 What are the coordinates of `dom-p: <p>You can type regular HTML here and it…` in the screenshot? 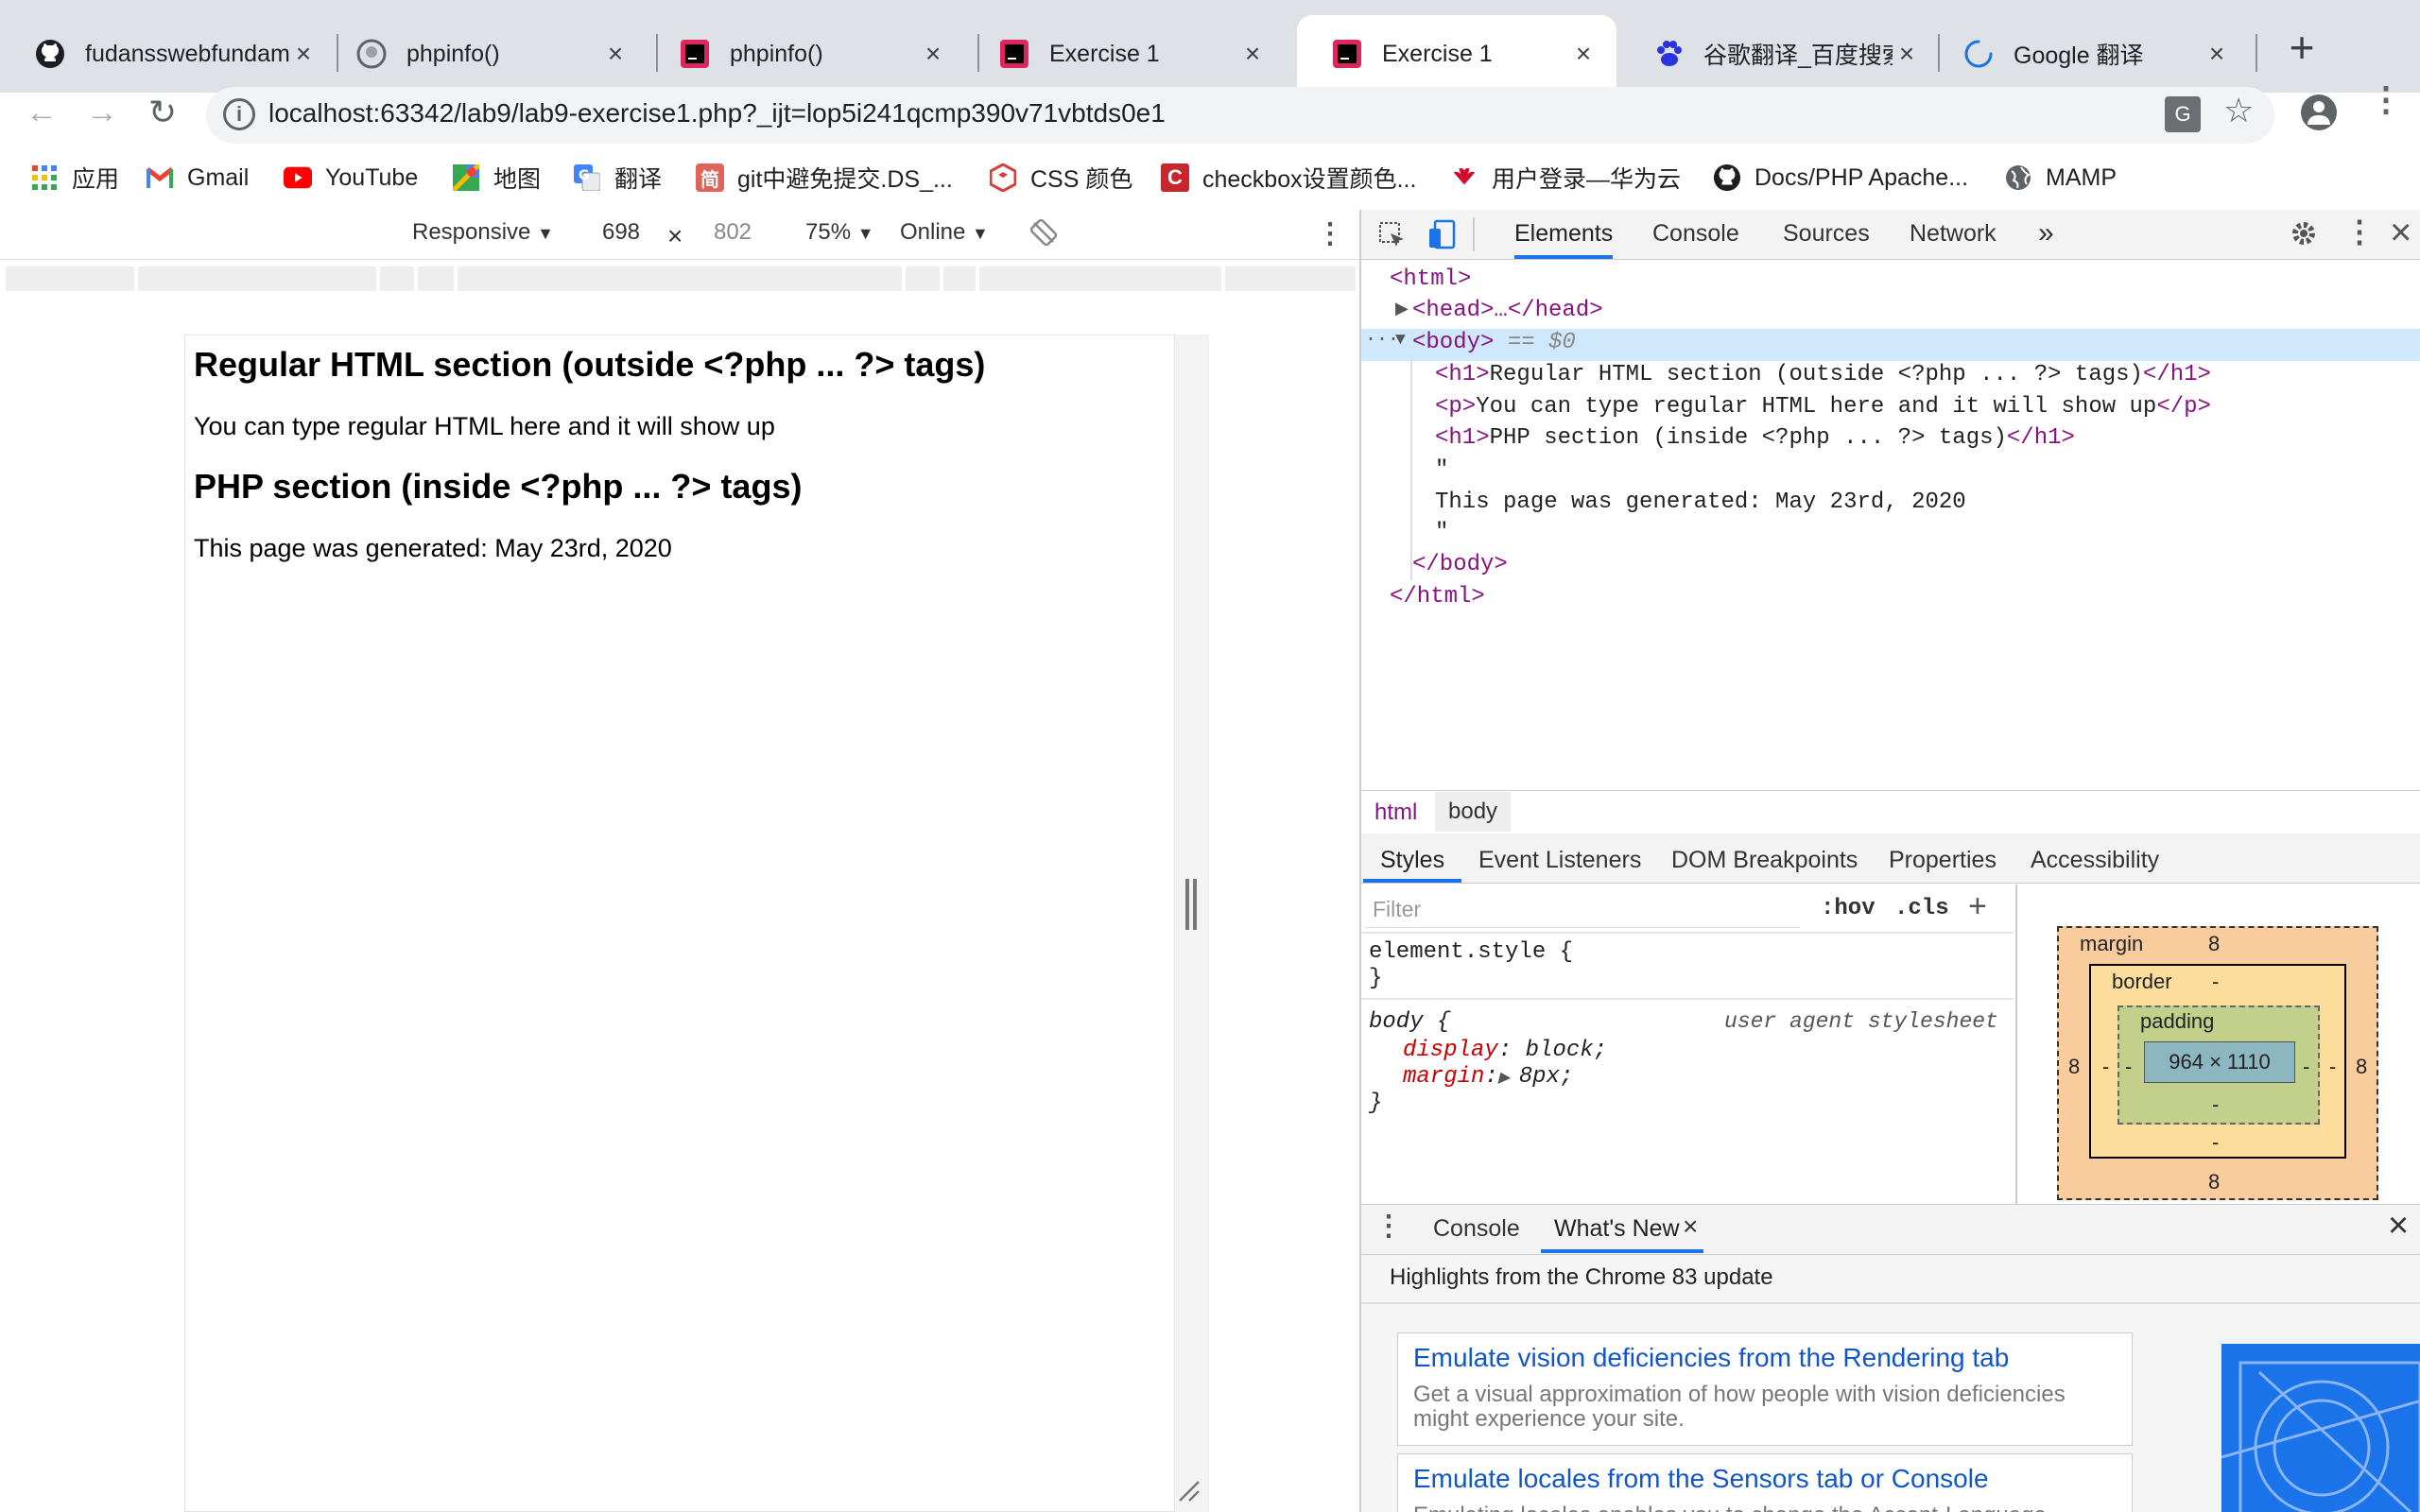 It's located at (1823, 407).